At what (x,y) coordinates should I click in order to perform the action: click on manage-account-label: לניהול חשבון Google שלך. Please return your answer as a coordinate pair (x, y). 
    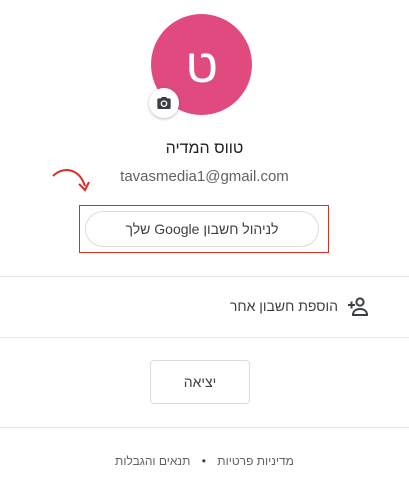
    Looking at the image, I should click on (202, 229).